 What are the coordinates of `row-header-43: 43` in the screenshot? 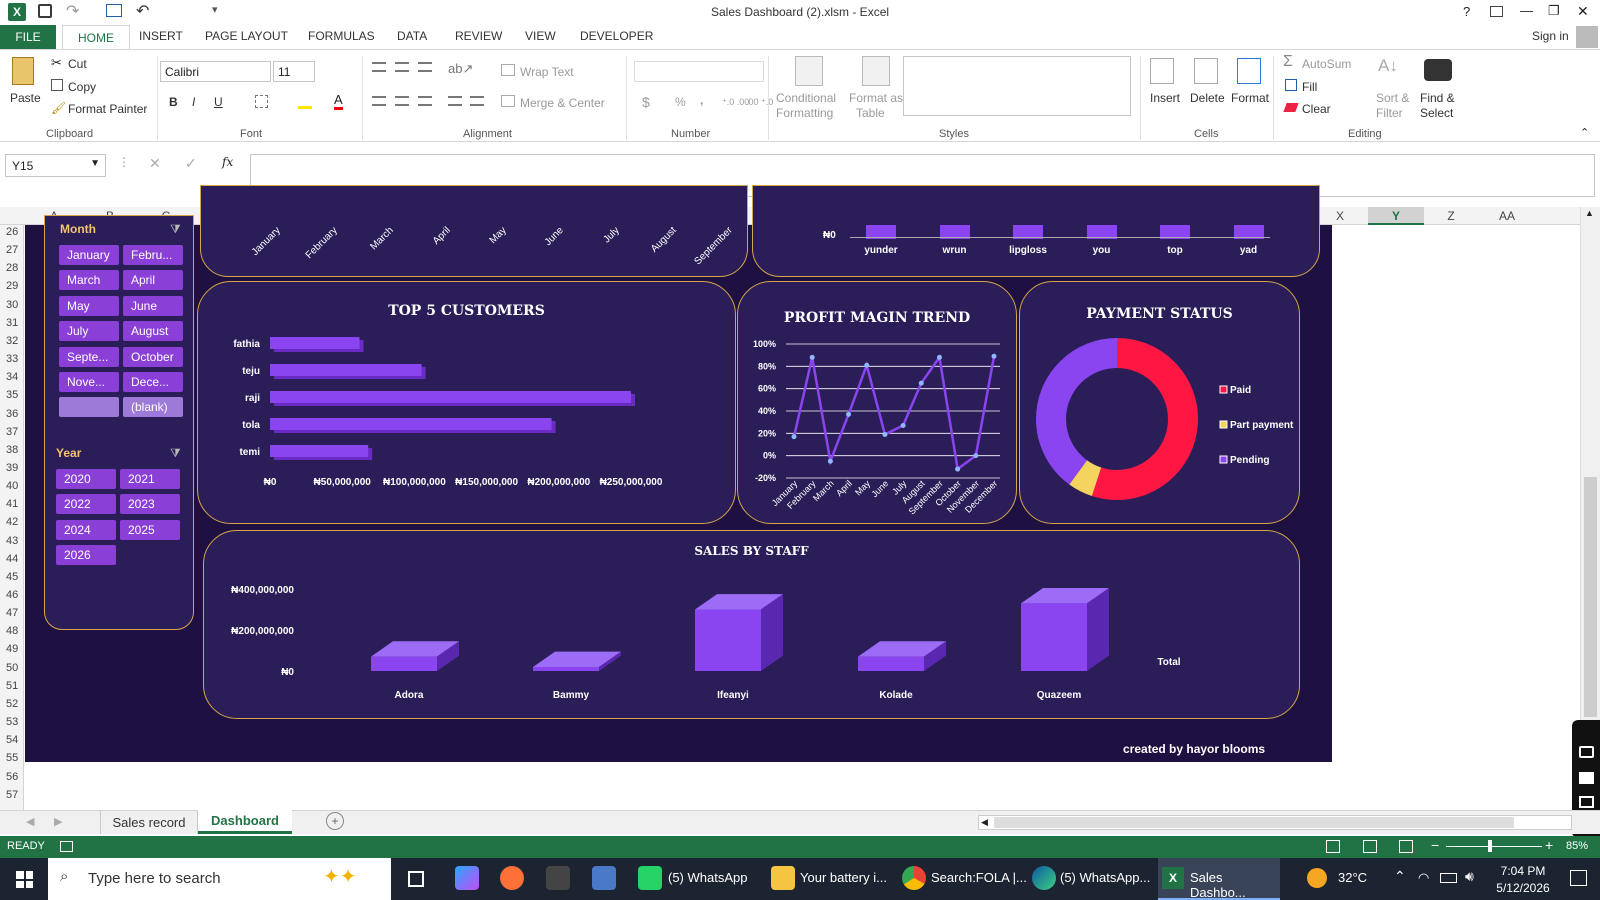 It's located at (12, 541).